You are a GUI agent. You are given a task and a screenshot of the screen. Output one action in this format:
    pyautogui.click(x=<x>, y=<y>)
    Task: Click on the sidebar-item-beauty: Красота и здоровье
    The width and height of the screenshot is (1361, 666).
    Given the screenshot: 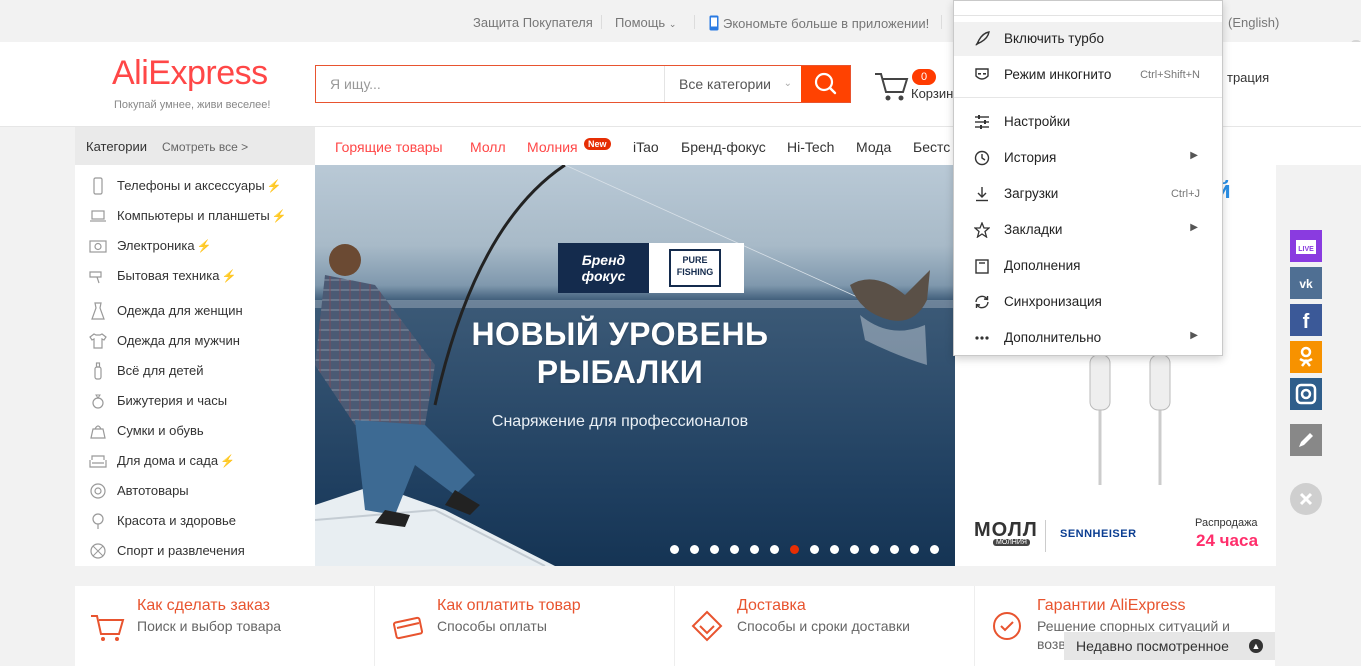 What is the action you would take?
    pyautogui.click(x=195, y=521)
    